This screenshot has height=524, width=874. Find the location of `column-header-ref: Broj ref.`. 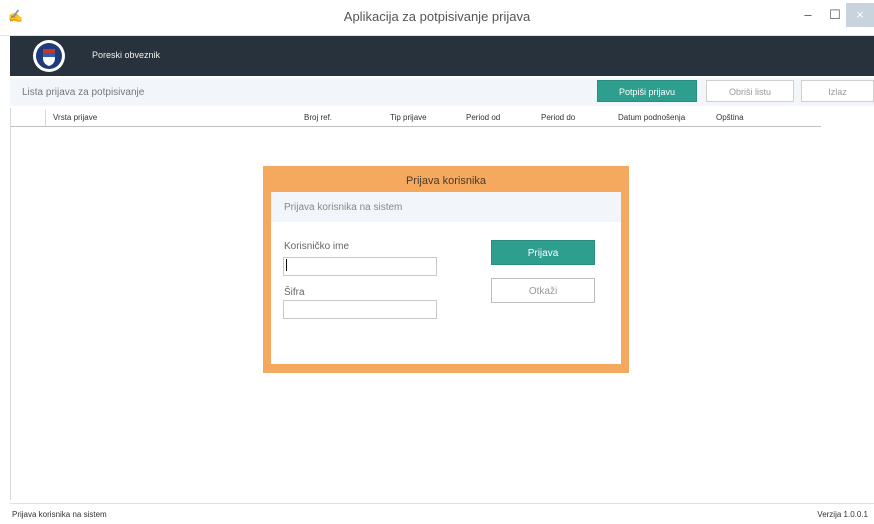

column-header-ref: Broj ref. is located at coordinates (318, 117).